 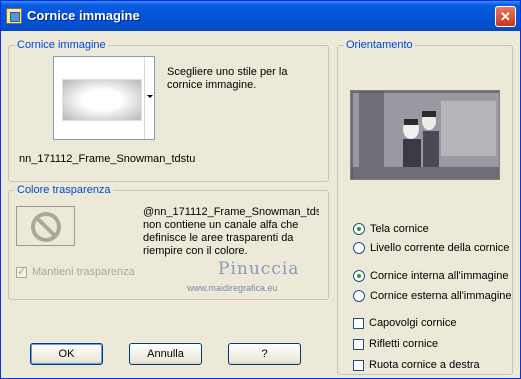 I want to click on radio-cornice-interna-label: Cornice interna all'immagine, so click(x=439, y=276).